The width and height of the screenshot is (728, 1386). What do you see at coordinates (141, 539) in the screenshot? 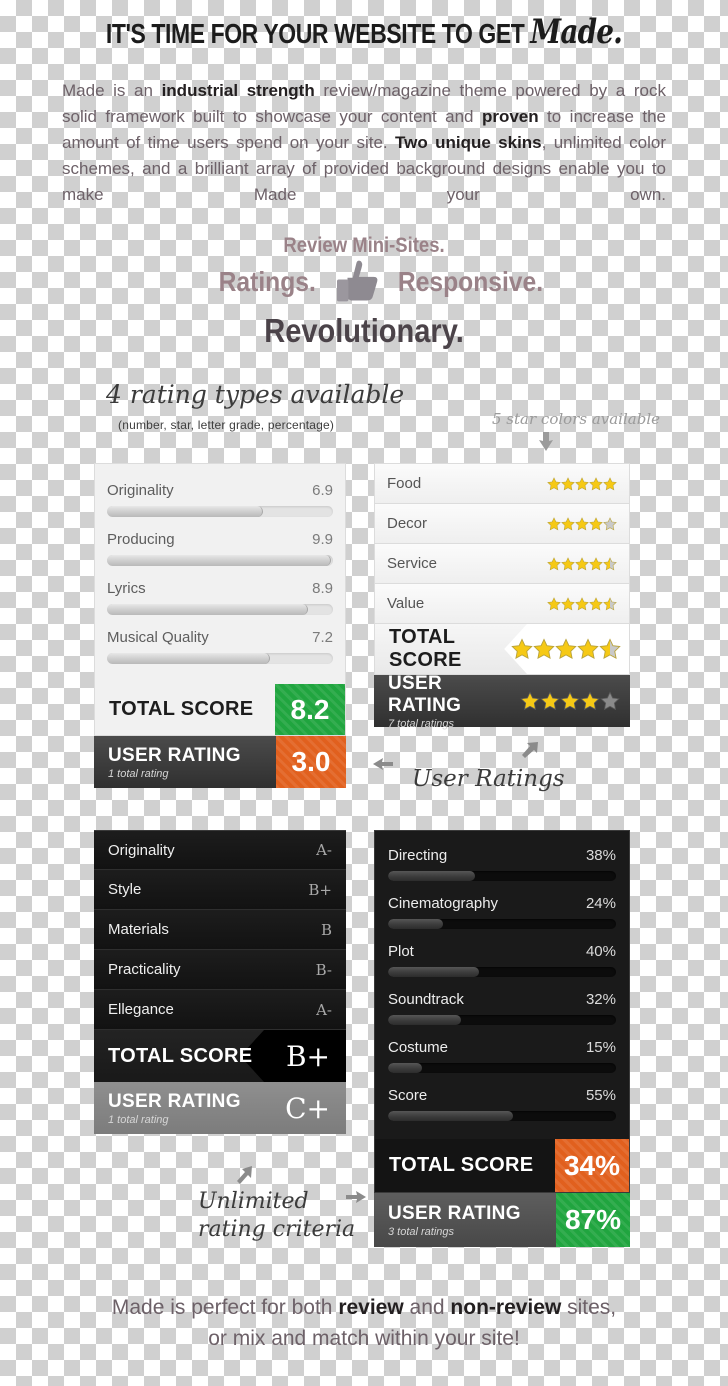
I see `criterion-name: Producing` at bounding box center [141, 539].